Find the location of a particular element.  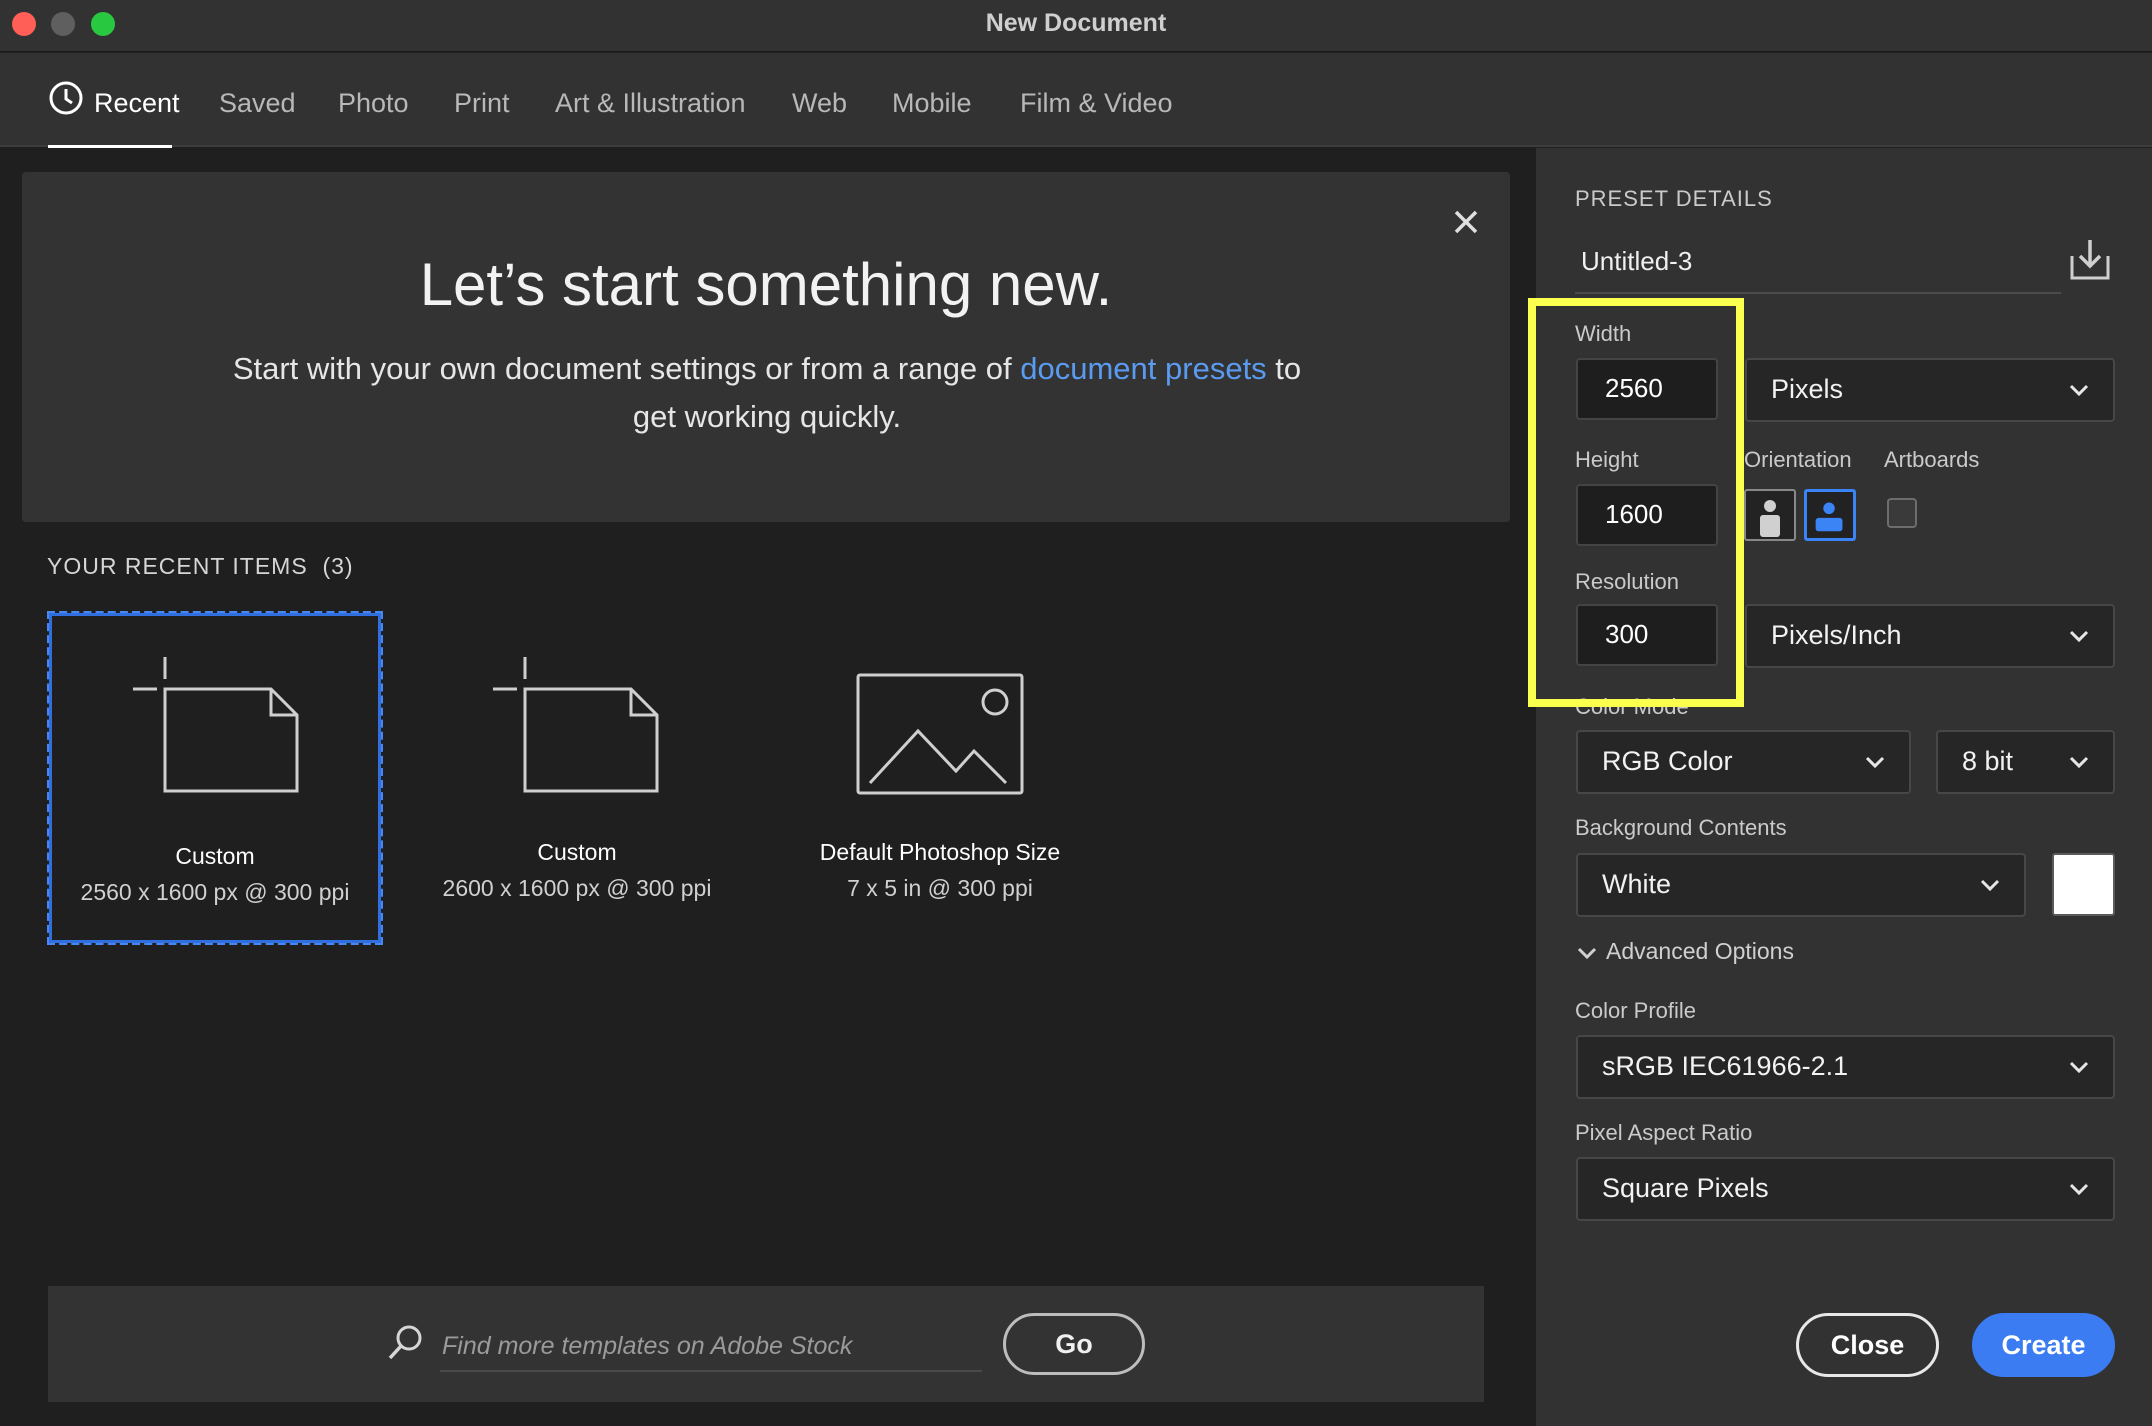

window-title: New Document is located at coordinates (1076, 23).